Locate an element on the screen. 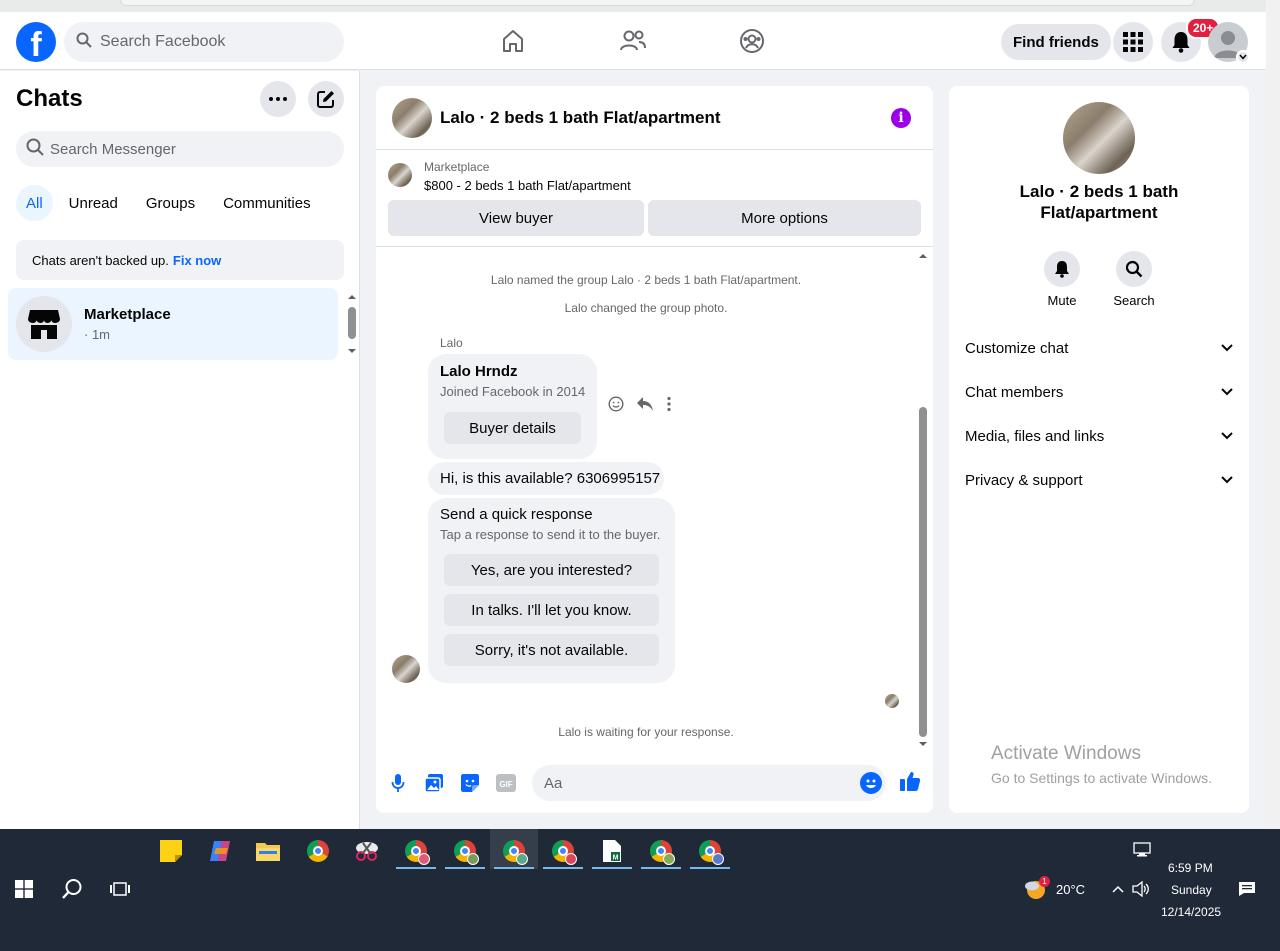 This screenshot has height=951, width=1280. file-explorer-icon is located at coordinates (268, 851).